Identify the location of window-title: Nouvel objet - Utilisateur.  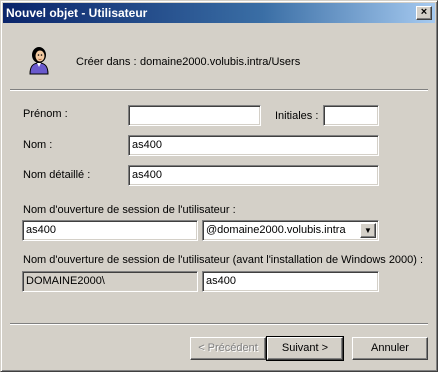
(77, 13).